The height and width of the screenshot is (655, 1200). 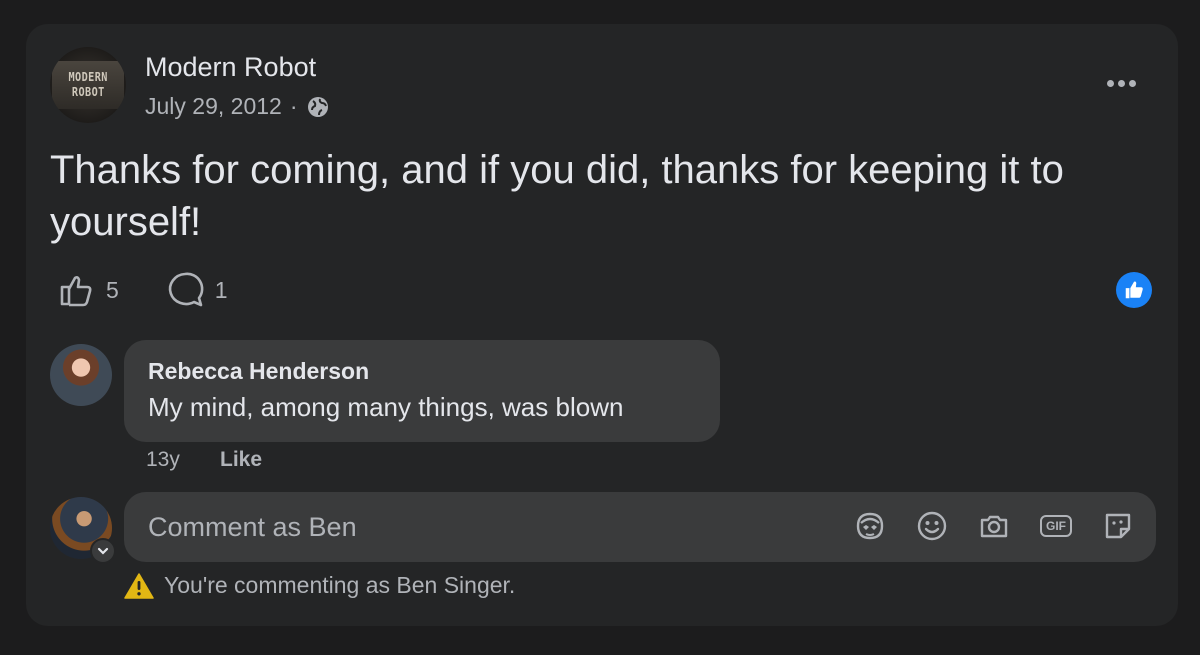 I want to click on page-avatar: MODERN ROBOT, so click(x=88, y=85).